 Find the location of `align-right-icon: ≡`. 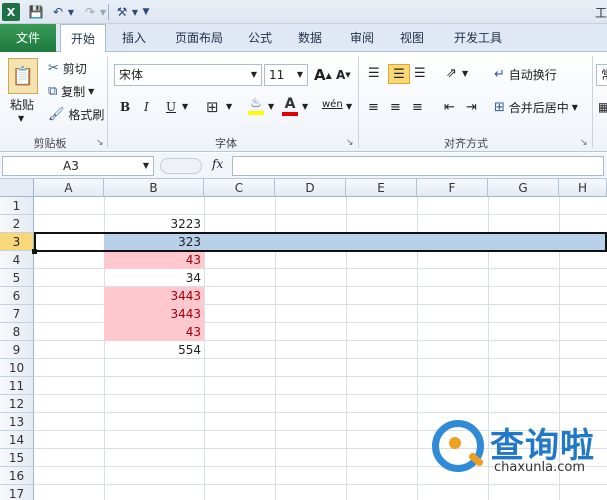

align-right-icon: ≡ is located at coordinates (417, 107).